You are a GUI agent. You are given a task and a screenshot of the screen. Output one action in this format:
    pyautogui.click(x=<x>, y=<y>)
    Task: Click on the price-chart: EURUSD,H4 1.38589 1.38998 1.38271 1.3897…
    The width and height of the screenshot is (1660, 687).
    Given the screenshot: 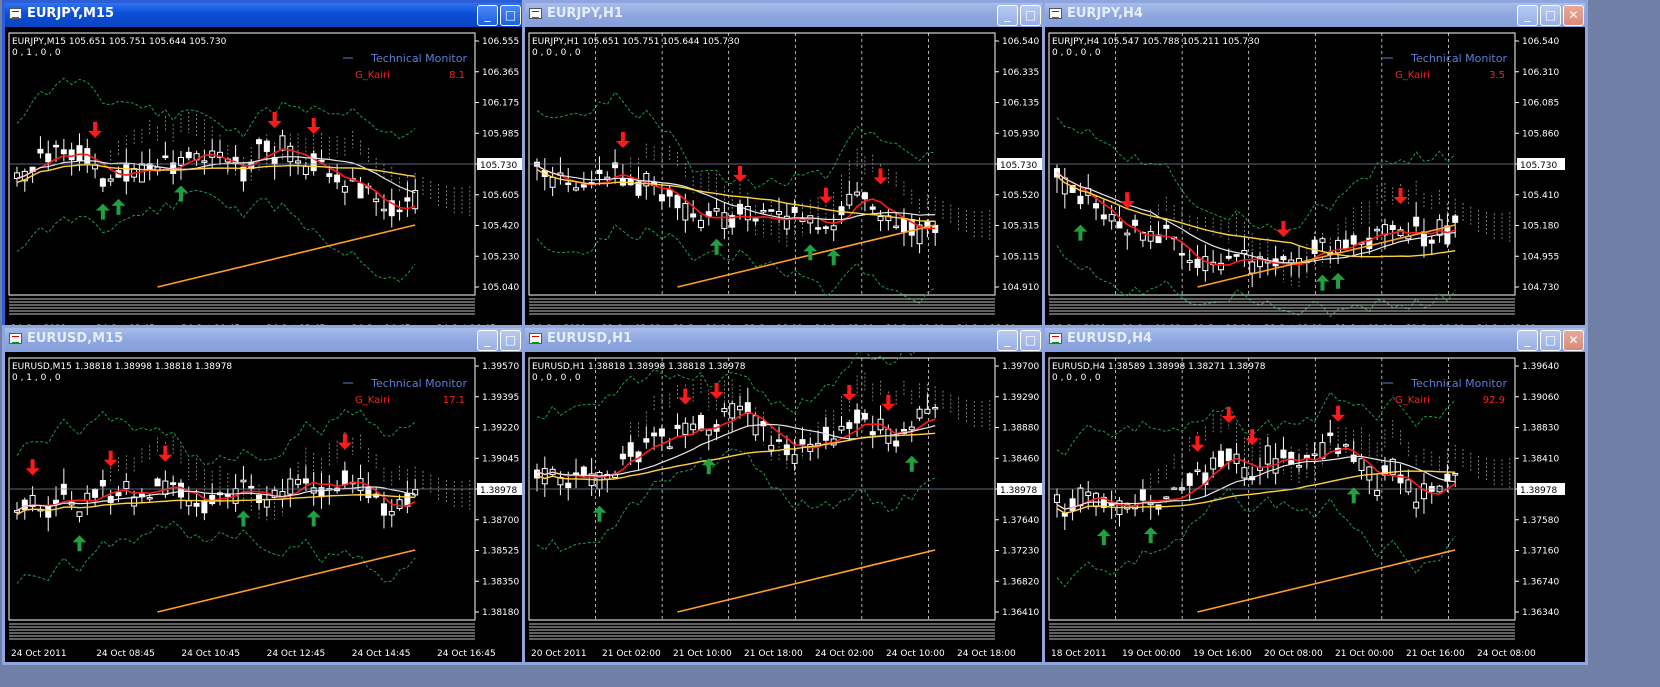 What is the action you would take?
    pyautogui.click(x=1315, y=507)
    